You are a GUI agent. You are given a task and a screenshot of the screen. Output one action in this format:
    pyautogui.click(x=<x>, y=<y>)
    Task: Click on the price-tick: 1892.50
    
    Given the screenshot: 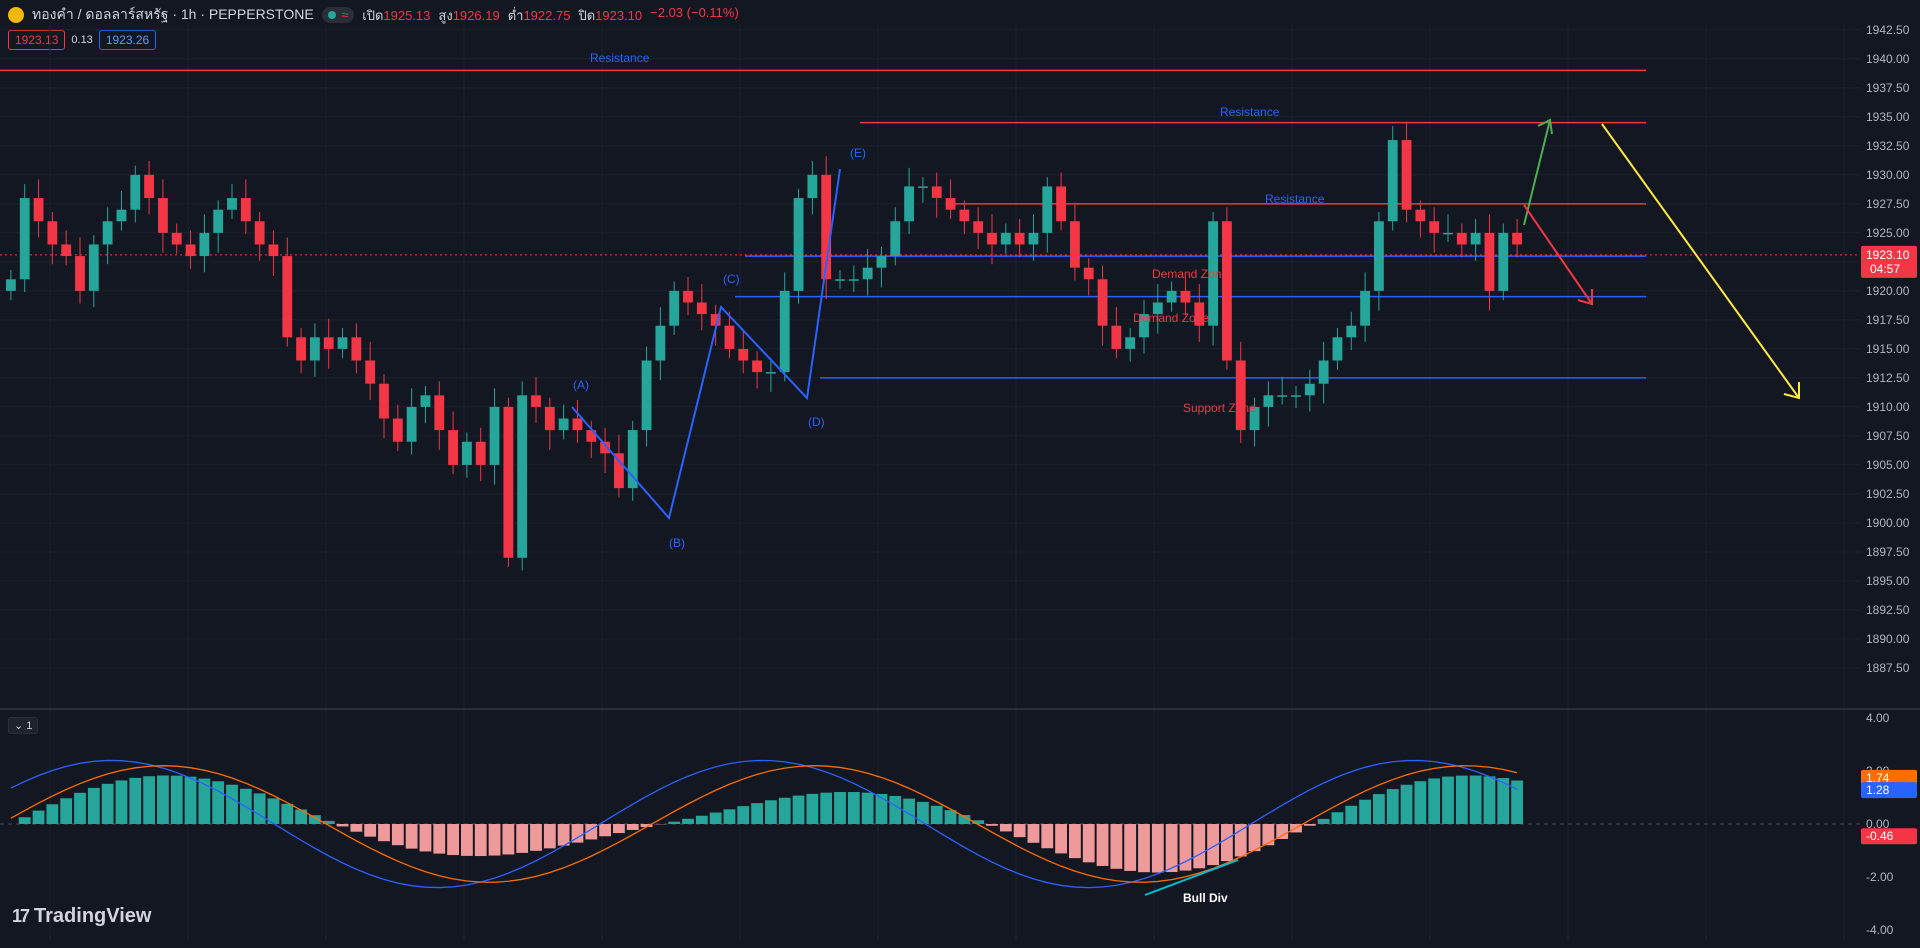 What is the action you would take?
    pyautogui.click(x=1888, y=610)
    